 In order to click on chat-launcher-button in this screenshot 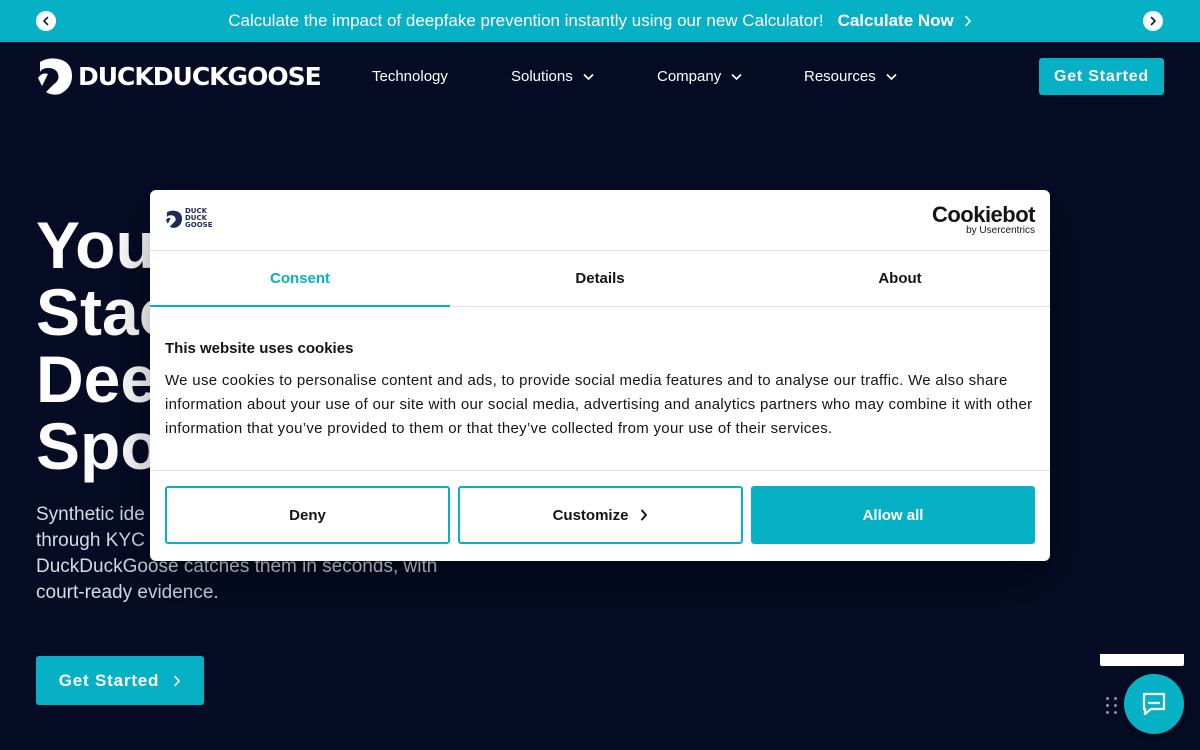, I will do `click(1154, 704)`.